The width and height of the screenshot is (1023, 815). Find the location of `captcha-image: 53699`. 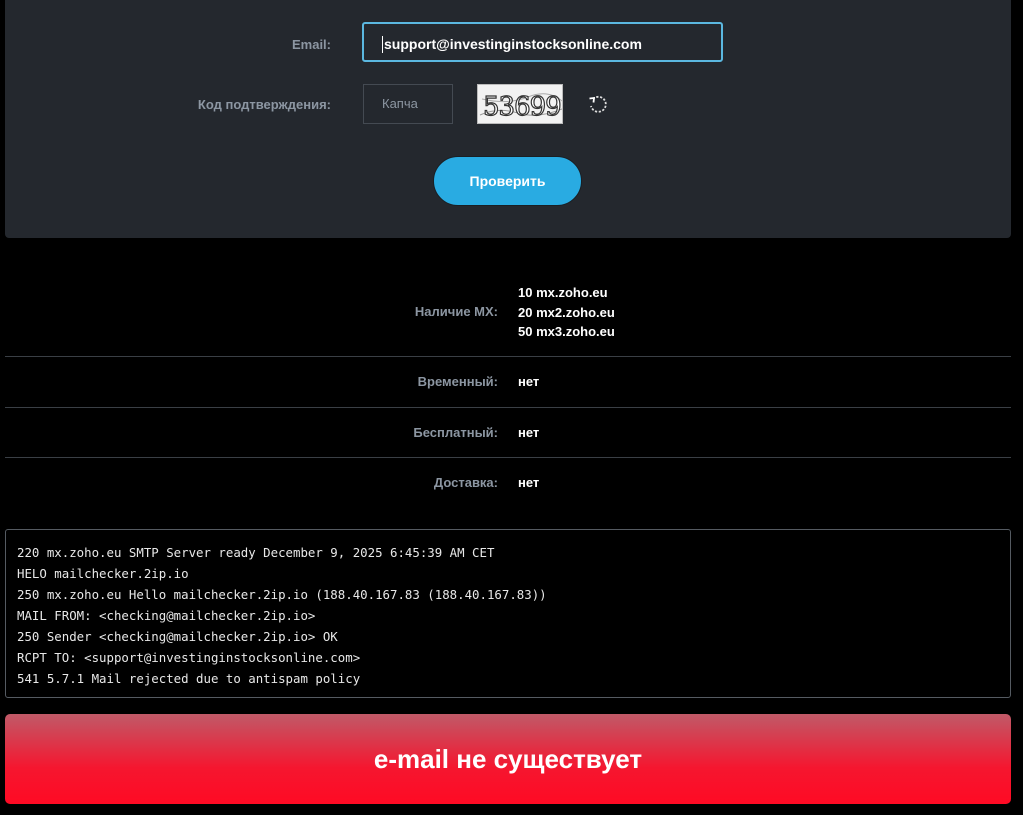

captcha-image: 53699 is located at coordinates (520, 104).